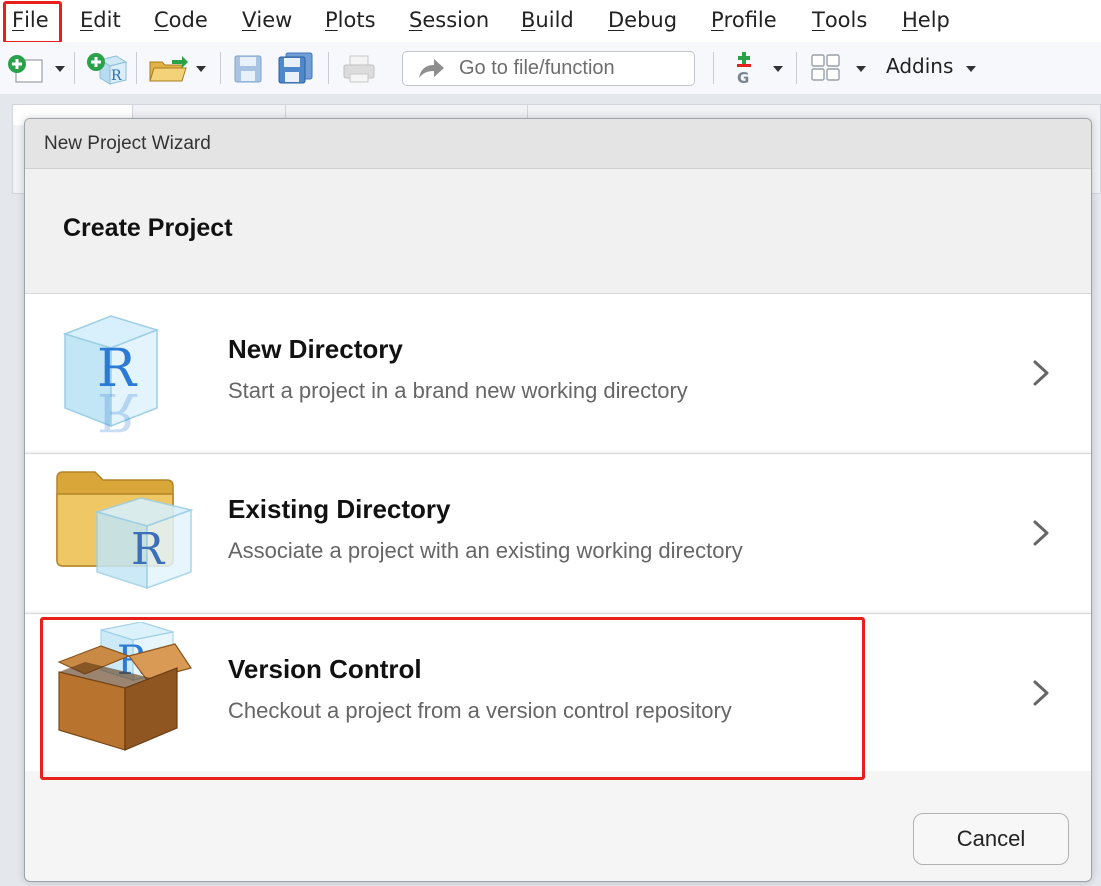 The height and width of the screenshot is (886, 1101). What do you see at coordinates (25, 69) in the screenshot?
I see `new-file-icon` at bounding box center [25, 69].